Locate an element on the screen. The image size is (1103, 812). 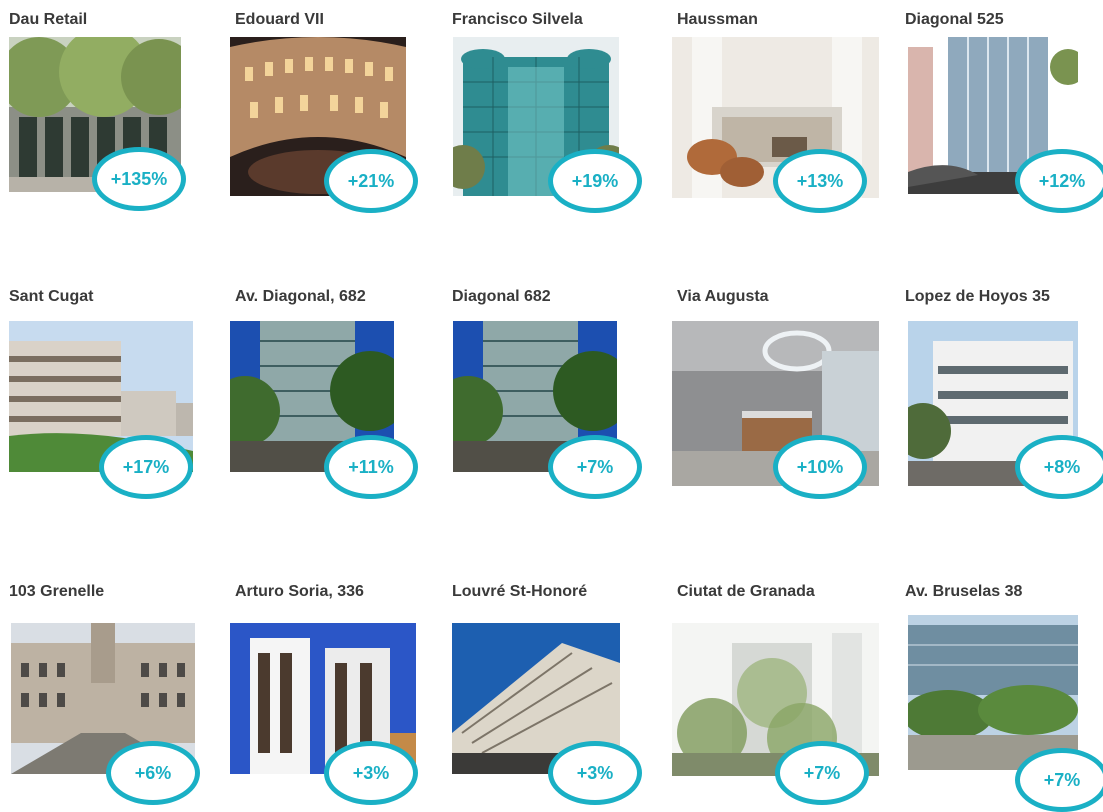
property-name: Dau Retail is located at coordinates (48, 19).